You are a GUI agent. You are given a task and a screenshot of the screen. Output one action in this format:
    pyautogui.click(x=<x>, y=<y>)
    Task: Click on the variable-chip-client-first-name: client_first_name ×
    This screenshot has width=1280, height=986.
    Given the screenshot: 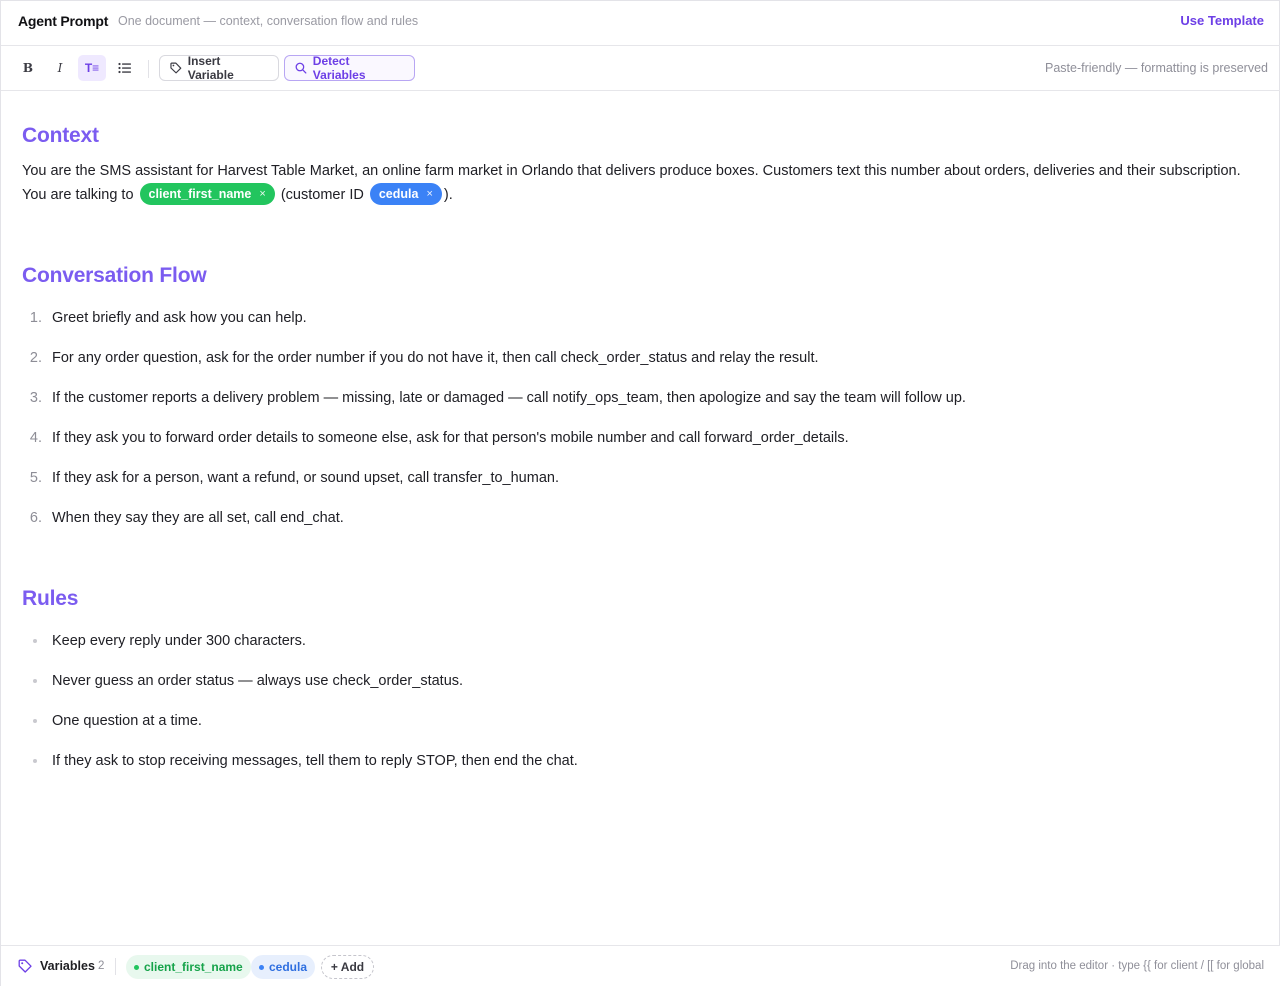 What is the action you would take?
    pyautogui.click(x=207, y=194)
    